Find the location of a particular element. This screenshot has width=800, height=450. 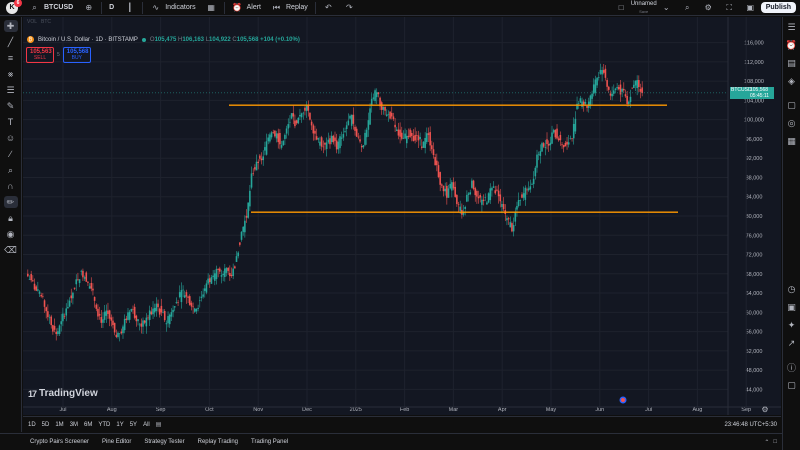

ruler-icon: ∕ is located at coordinates (11, 154).